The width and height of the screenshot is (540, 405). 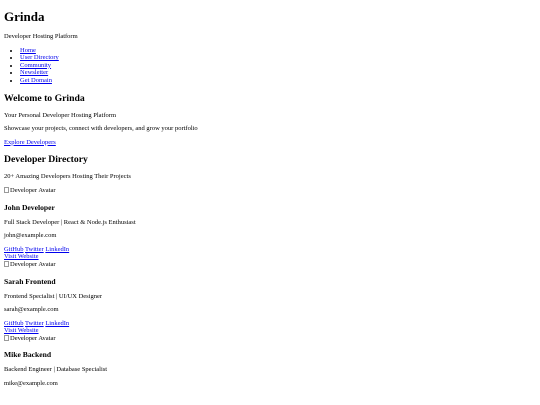 What do you see at coordinates (44, 98) in the screenshot?
I see `hero-heading: Welcome to Grinda` at bounding box center [44, 98].